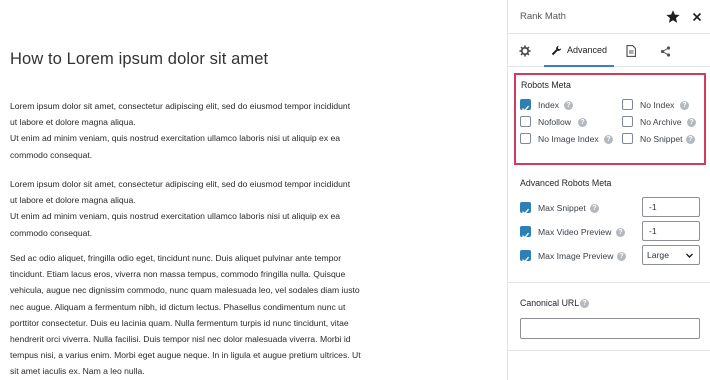 The width and height of the screenshot is (710, 380). Describe the element at coordinates (671, 255) in the screenshot. I see `max-image-preview-select: Large` at that location.